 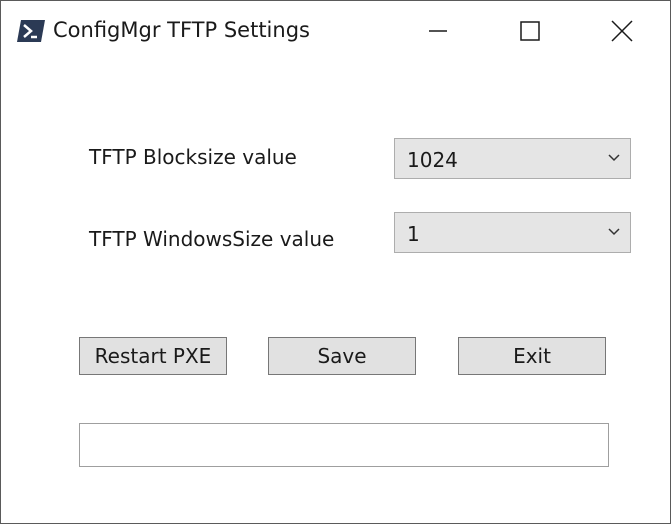 What do you see at coordinates (512, 158) in the screenshot?
I see `blocksize-dropdown: 1024` at bounding box center [512, 158].